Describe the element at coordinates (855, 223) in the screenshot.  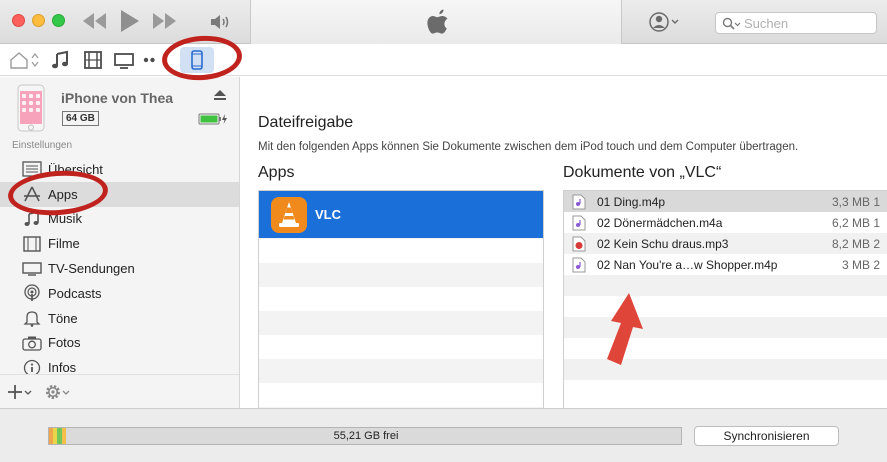
I see `document-size: 6,2 MB 1` at that location.